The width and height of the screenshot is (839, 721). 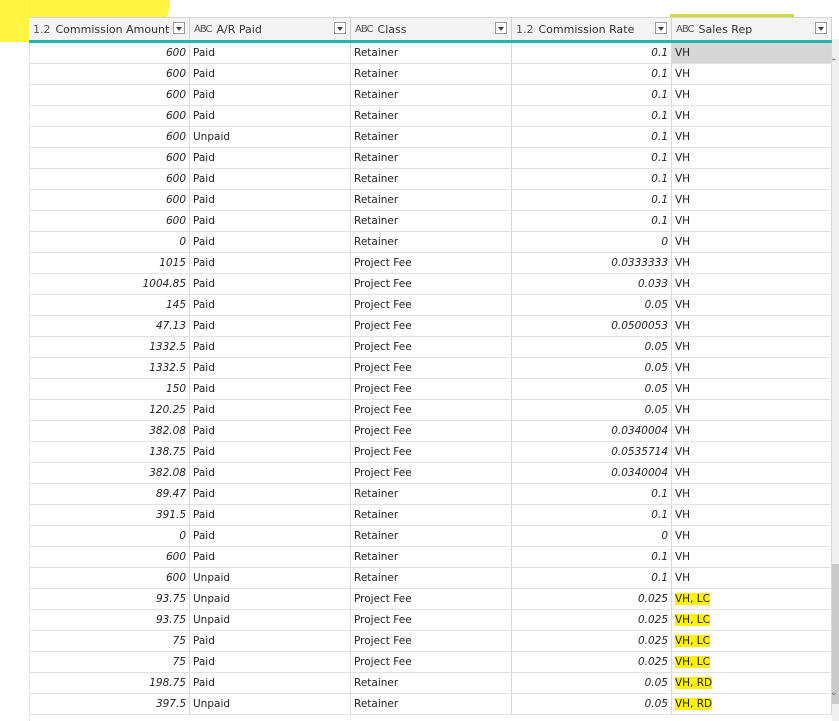 What do you see at coordinates (592, 29) in the screenshot?
I see `column-header-commission-rate: 1.2 Commission Rate` at bounding box center [592, 29].